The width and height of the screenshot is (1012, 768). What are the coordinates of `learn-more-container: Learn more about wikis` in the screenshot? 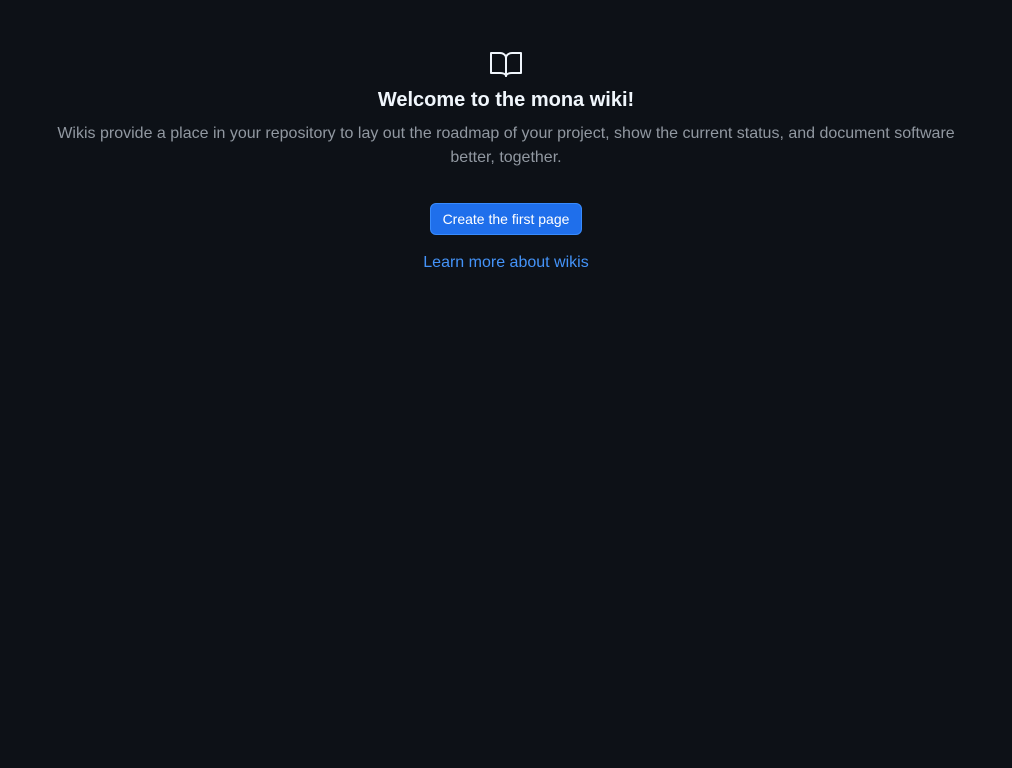 It's located at (506, 263).